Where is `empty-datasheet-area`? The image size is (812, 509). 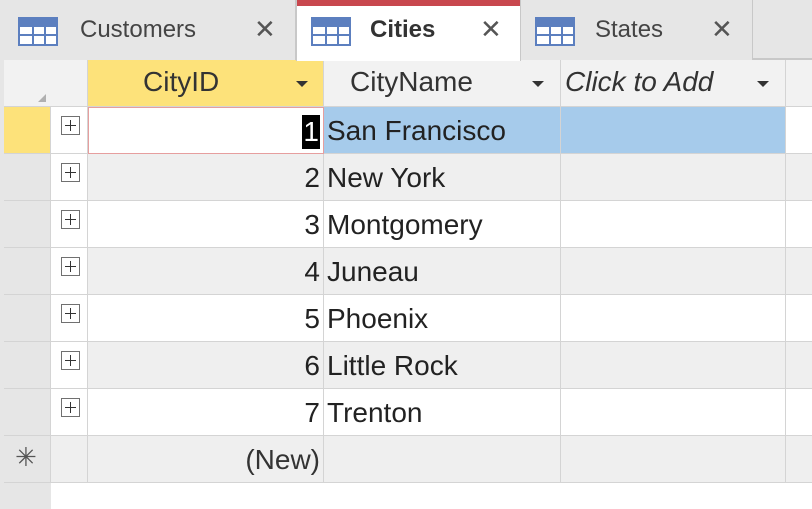
empty-datasheet-area is located at coordinates (431, 496).